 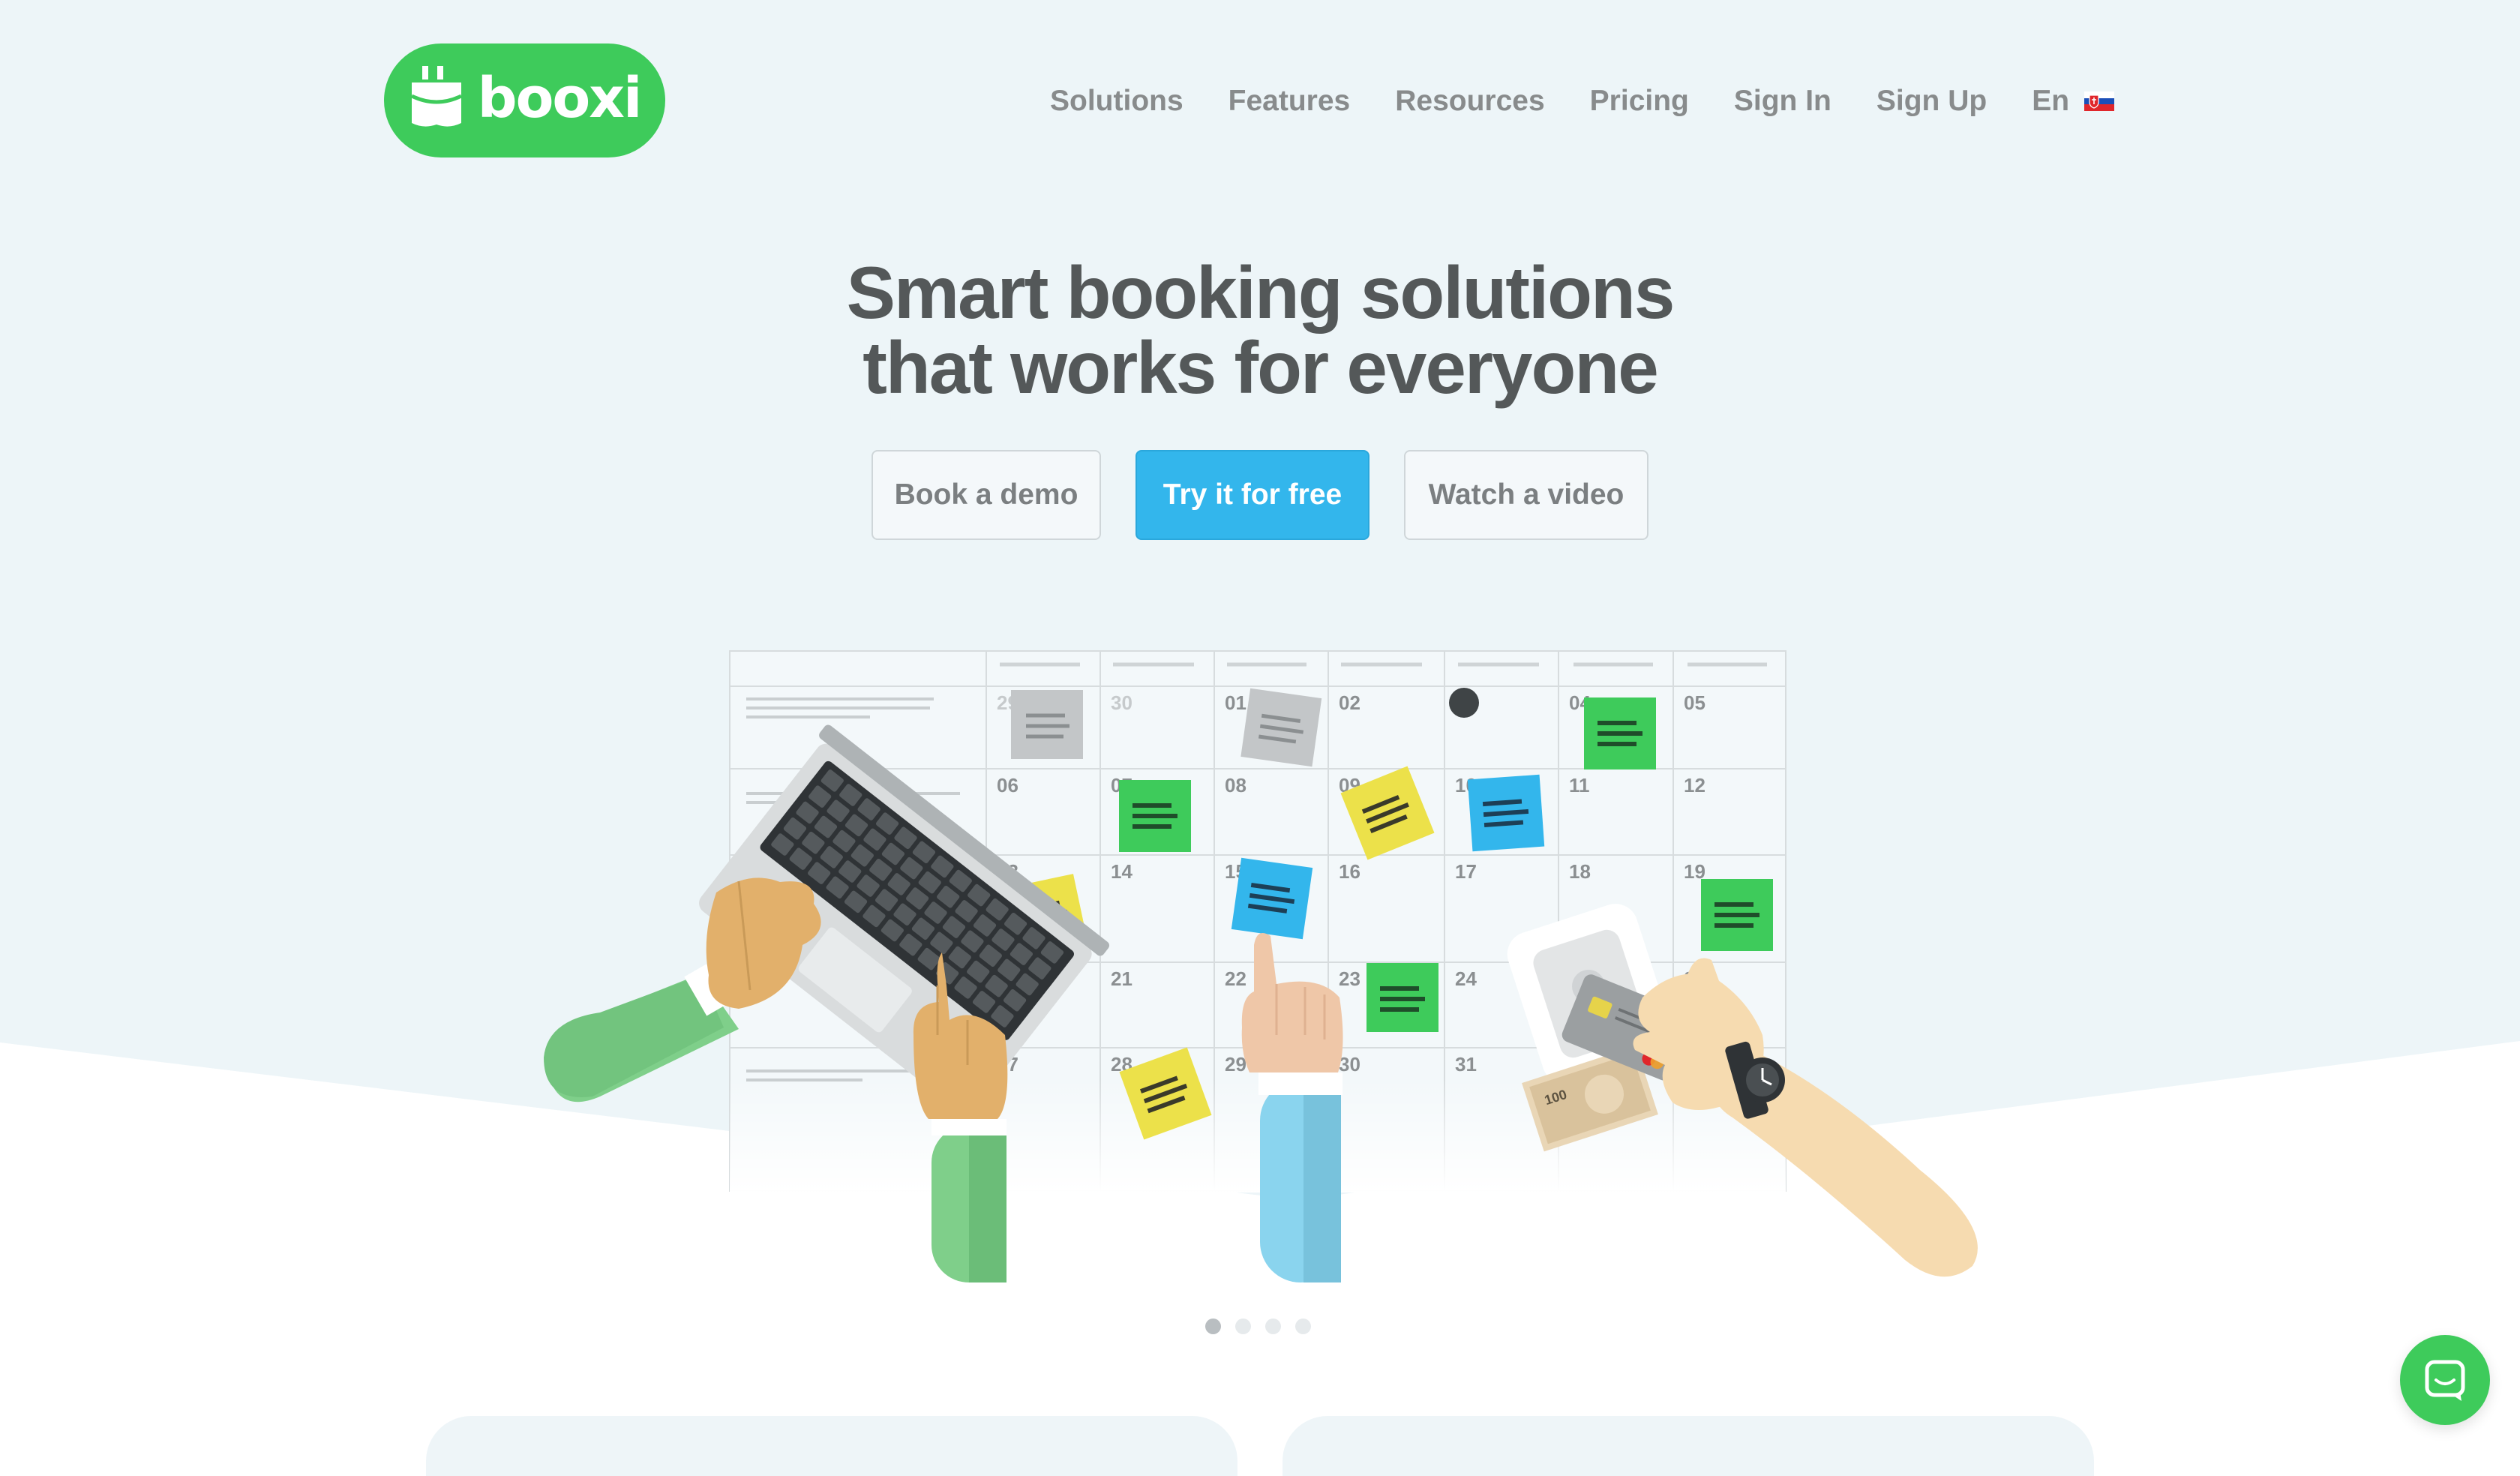 I want to click on nav-solutions: Solutions, so click(x=1117, y=101).